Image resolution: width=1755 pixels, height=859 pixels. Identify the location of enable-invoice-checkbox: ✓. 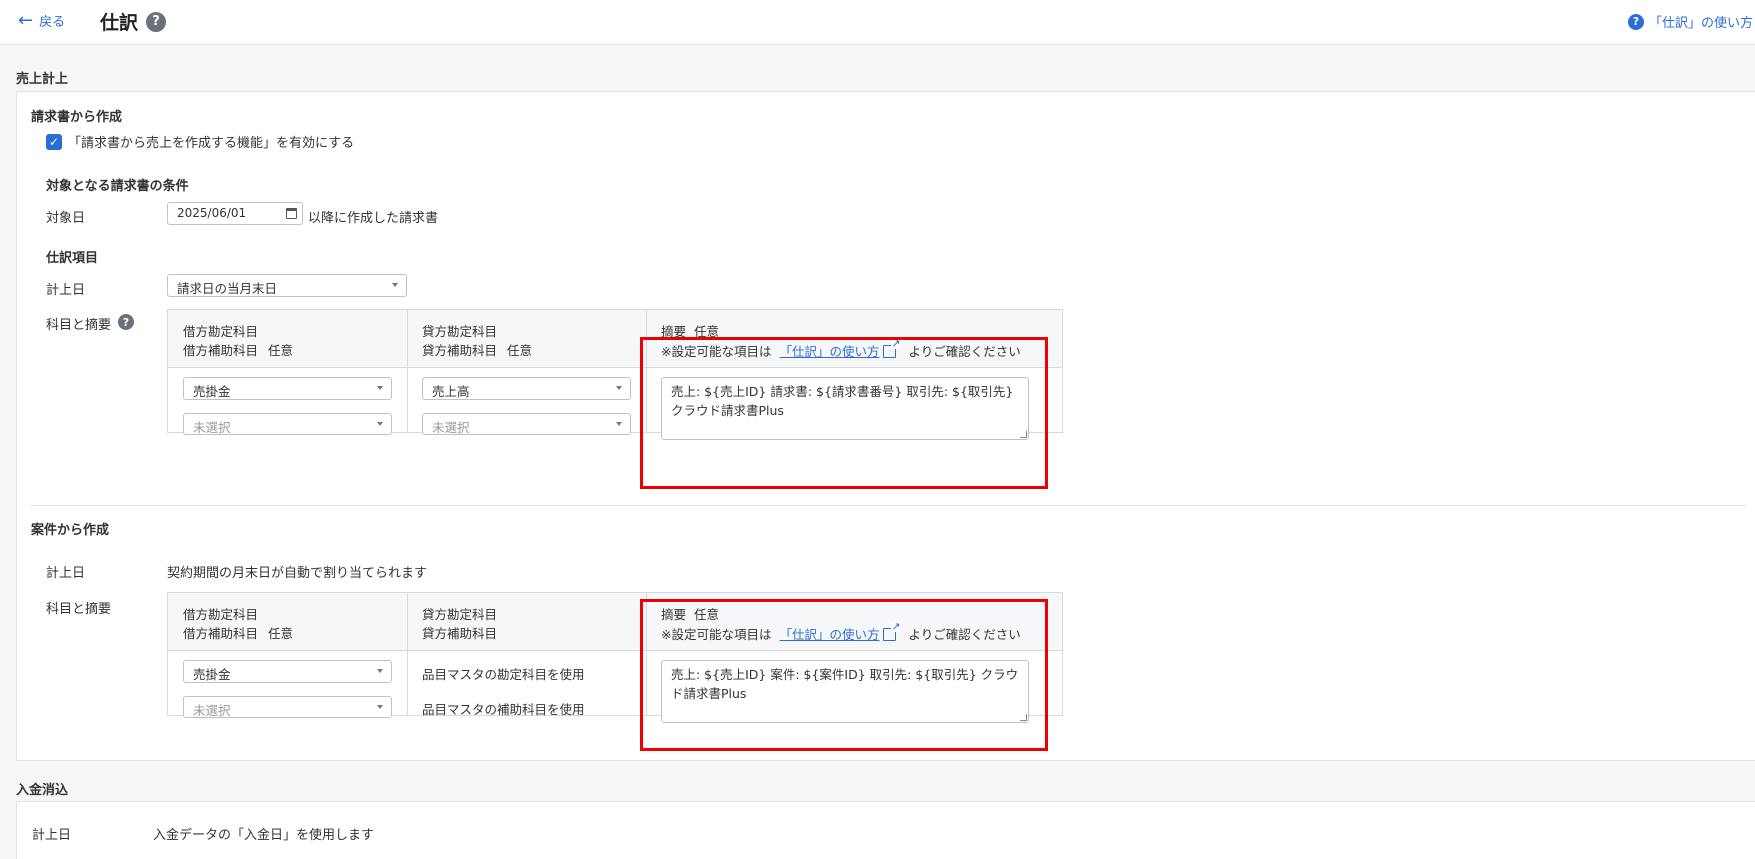
(54, 142).